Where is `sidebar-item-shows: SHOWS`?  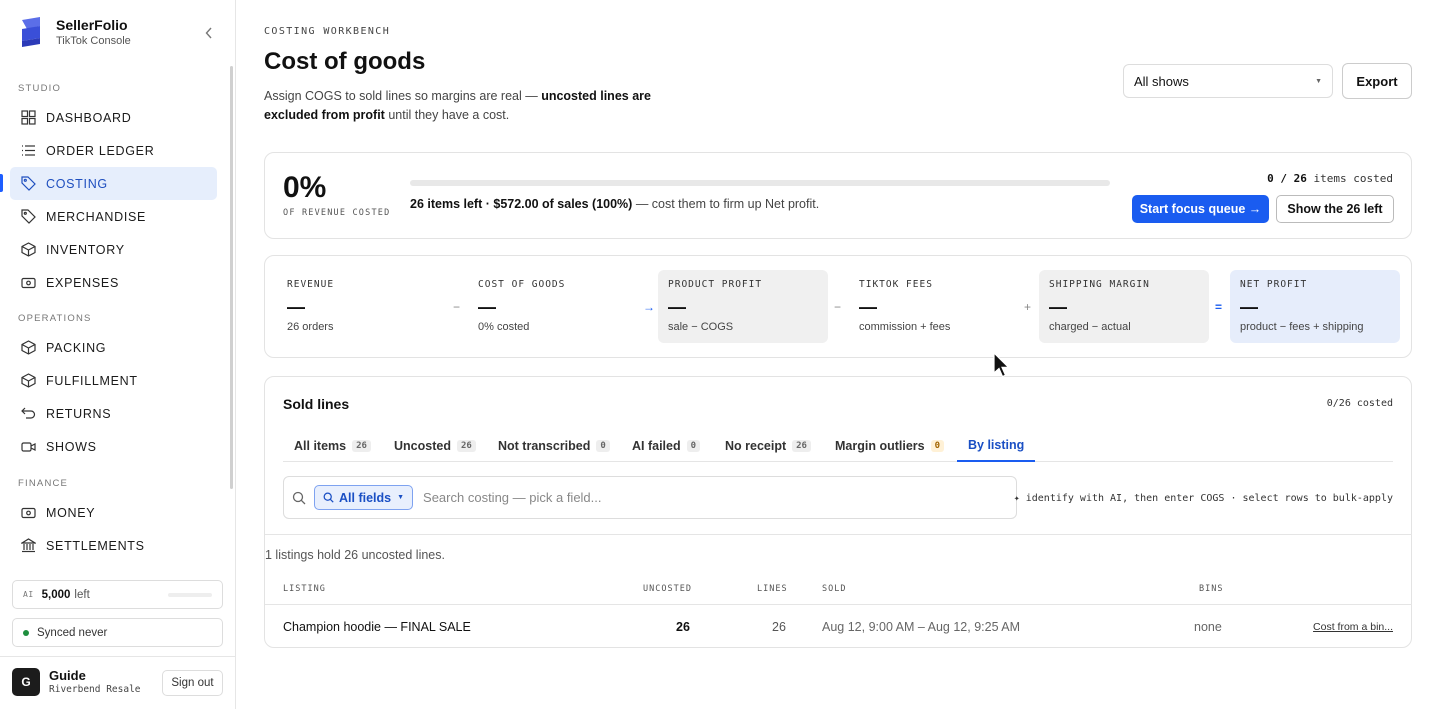
sidebar-item-shows: SHOWS is located at coordinates (113, 446).